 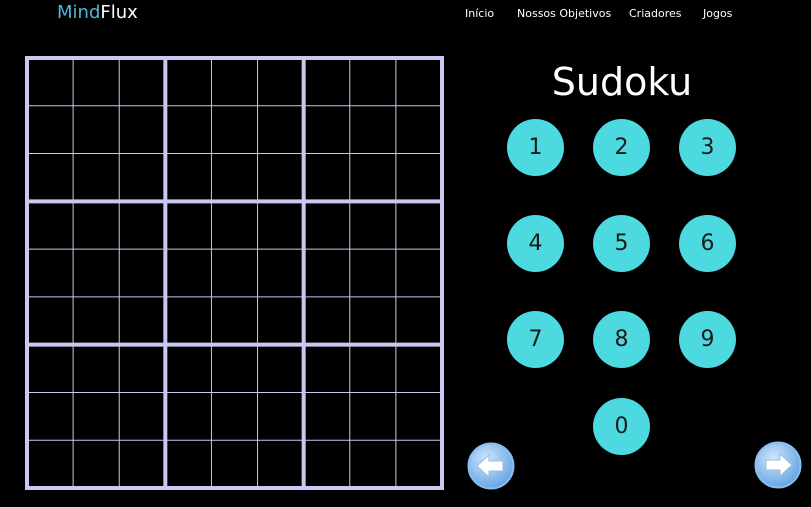 I want to click on keypad-button-0: 0, so click(x=621, y=426).